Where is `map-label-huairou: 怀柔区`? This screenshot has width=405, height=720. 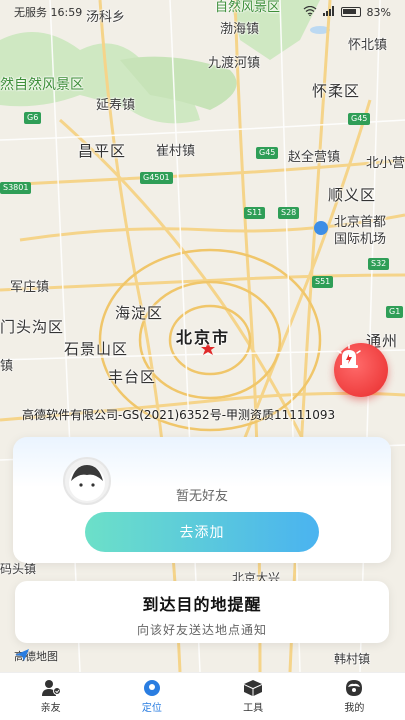 map-label-huairou: 怀柔区 is located at coordinates (336, 91).